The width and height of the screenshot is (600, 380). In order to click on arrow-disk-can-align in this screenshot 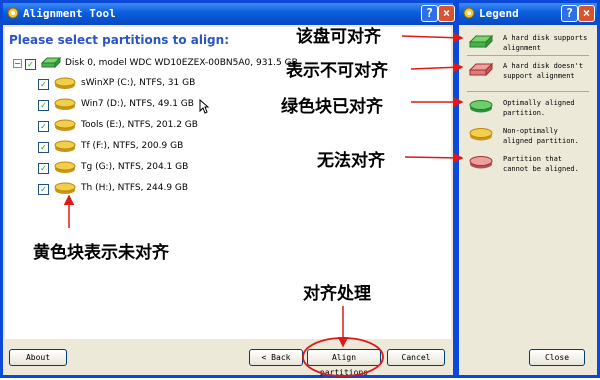, I will do `click(432, 37)`.